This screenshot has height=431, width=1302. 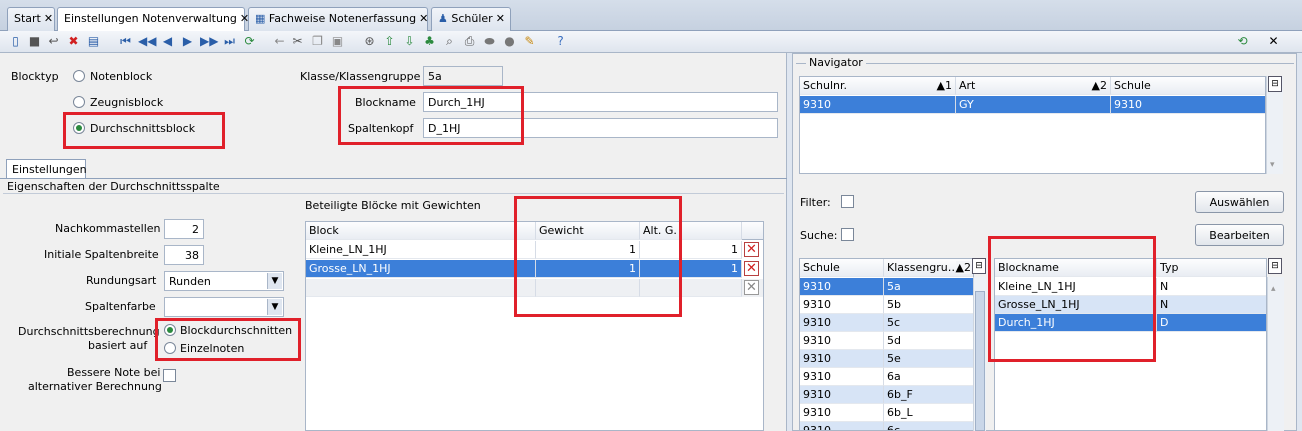 What do you see at coordinates (509, 41) in the screenshot?
I see `bulb-icon: ●` at bounding box center [509, 41].